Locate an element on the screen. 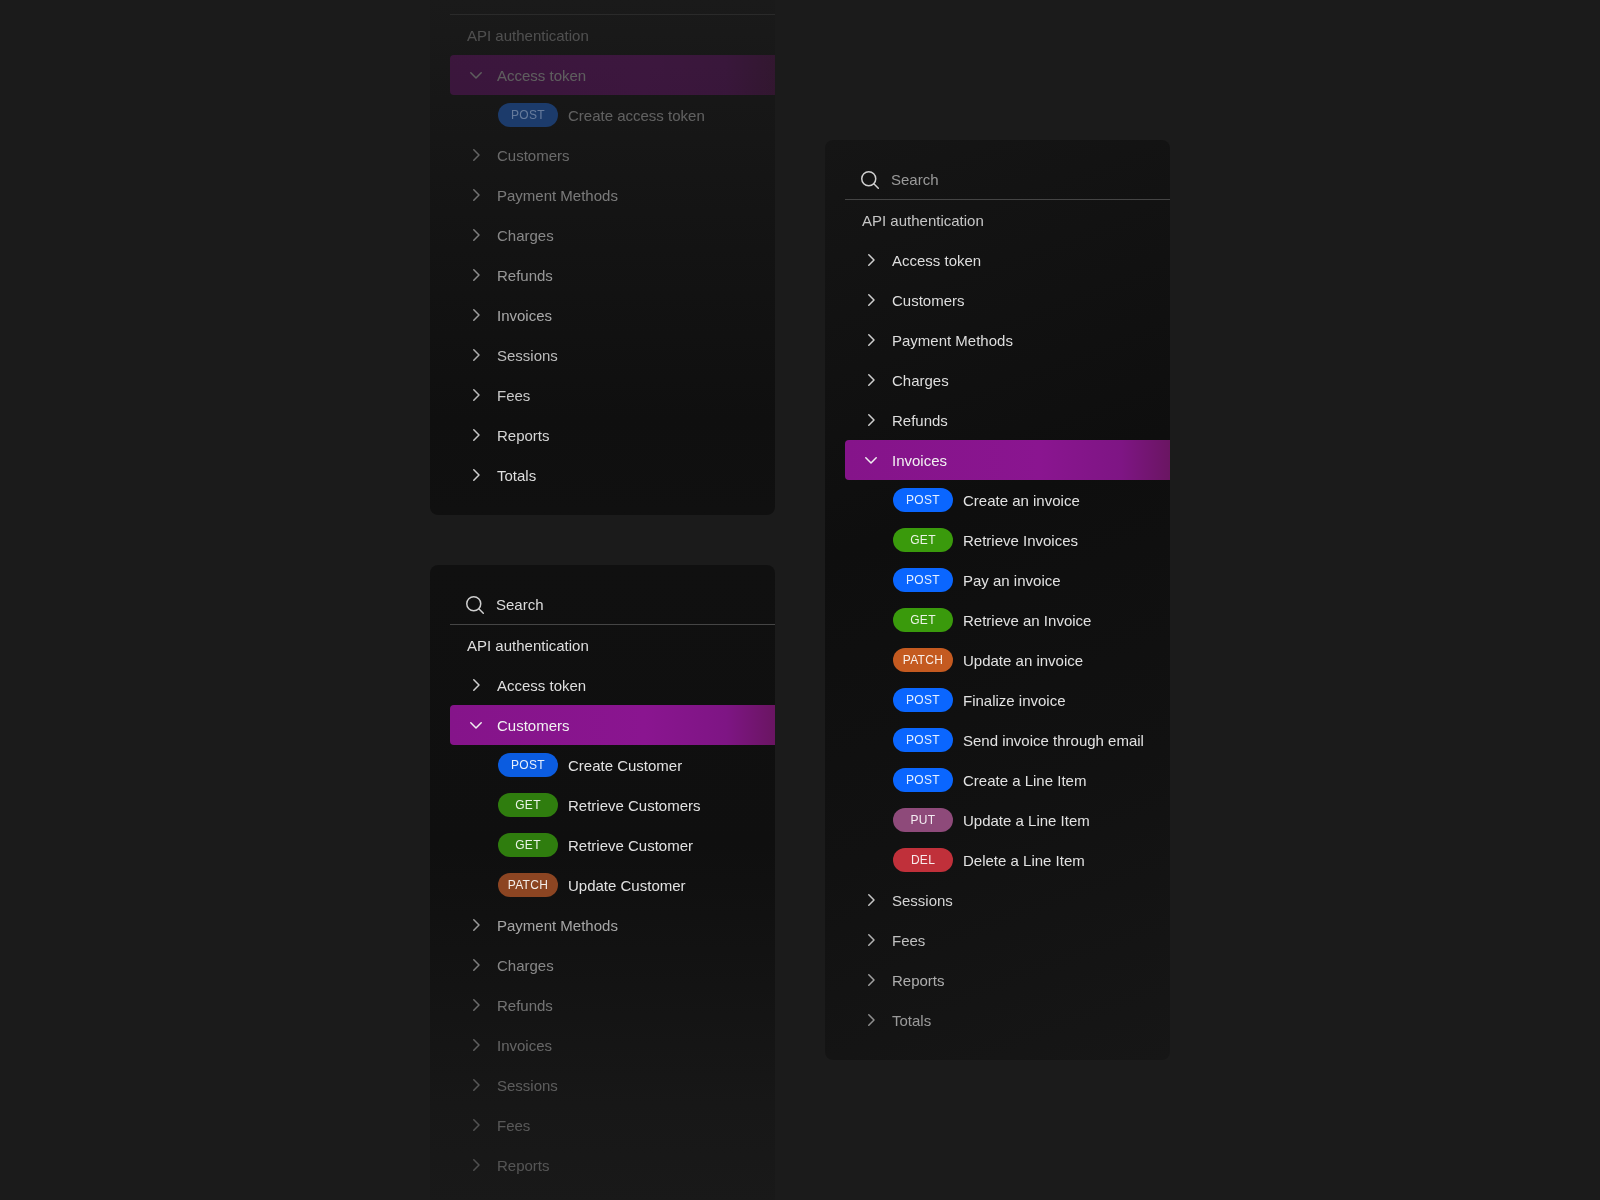 This screenshot has height=1200, width=1600. endpoint-item: Retrieve an Invoice is located at coordinates (1027, 620).